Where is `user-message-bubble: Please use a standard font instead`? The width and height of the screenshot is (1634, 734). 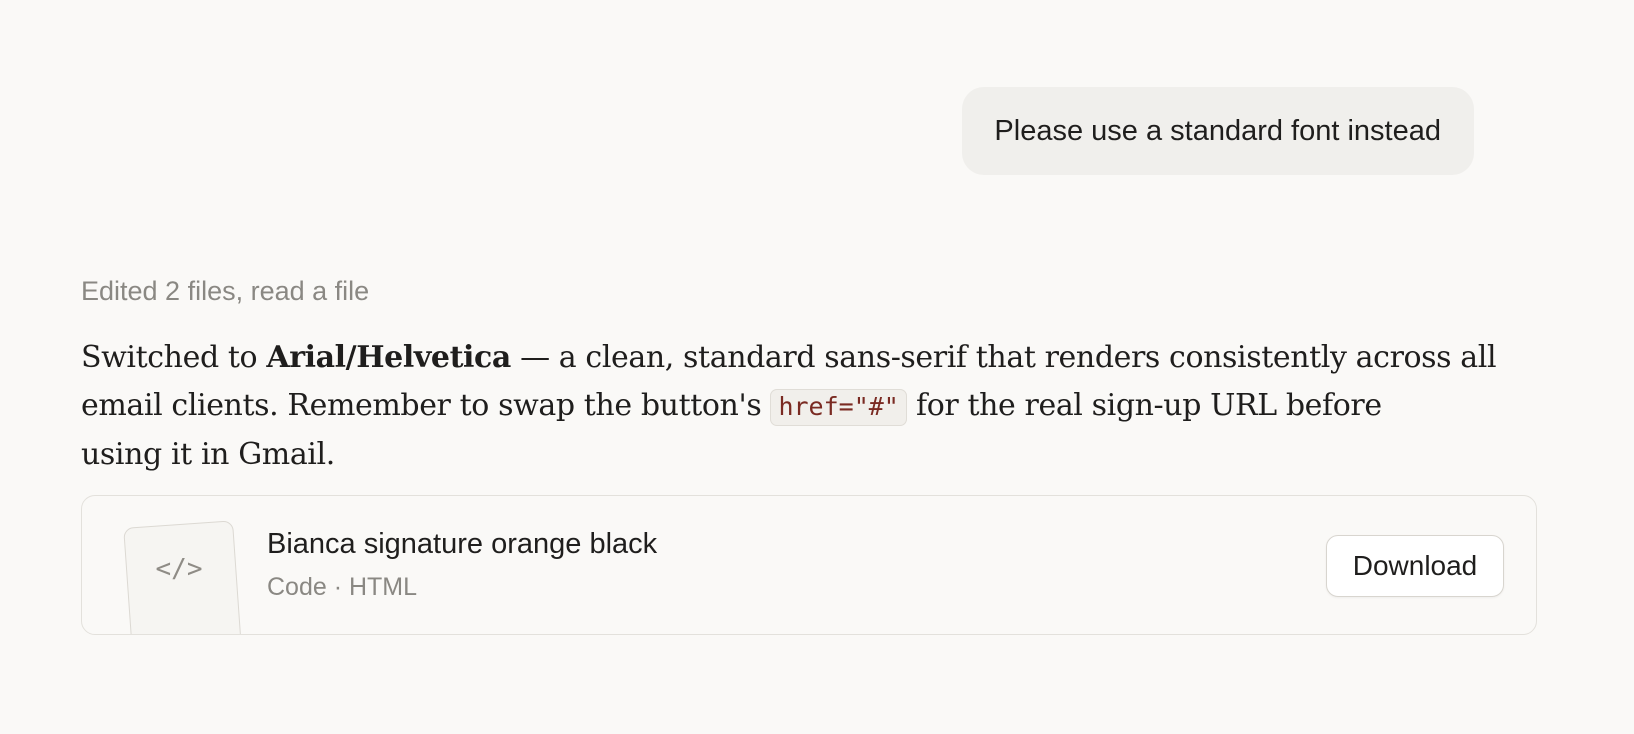
user-message-bubble: Please use a standard font instead is located at coordinates (1218, 131).